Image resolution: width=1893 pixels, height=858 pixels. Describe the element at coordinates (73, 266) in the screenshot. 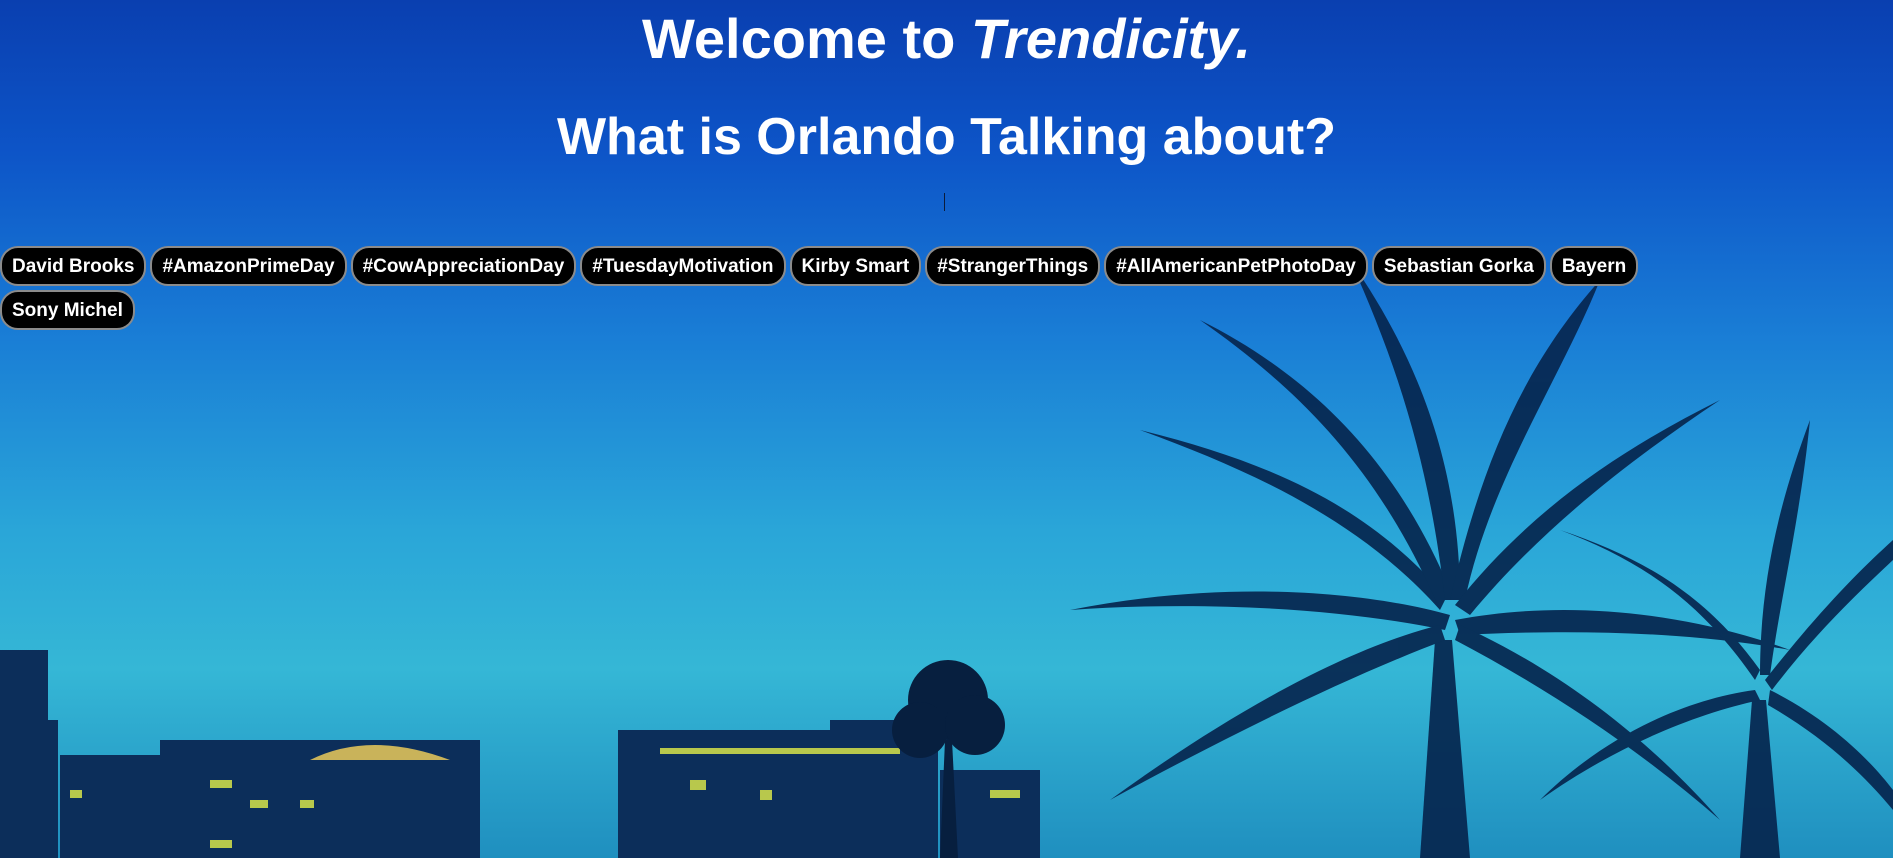

I see `trend-tag: David Brooks` at that location.